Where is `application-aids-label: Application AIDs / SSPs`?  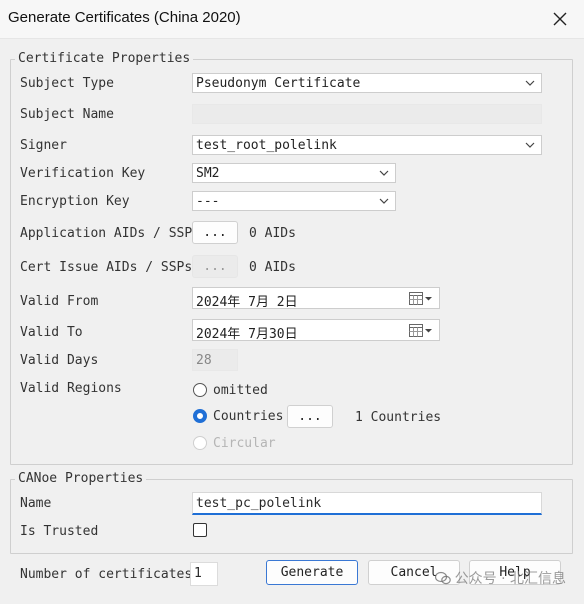
application-aids-label: Application AIDs / SSPs is located at coordinates (110, 233).